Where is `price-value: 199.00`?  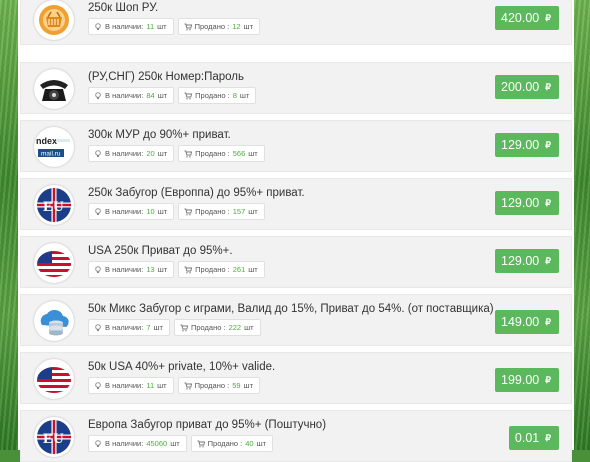 price-value: 199.00 is located at coordinates (520, 380).